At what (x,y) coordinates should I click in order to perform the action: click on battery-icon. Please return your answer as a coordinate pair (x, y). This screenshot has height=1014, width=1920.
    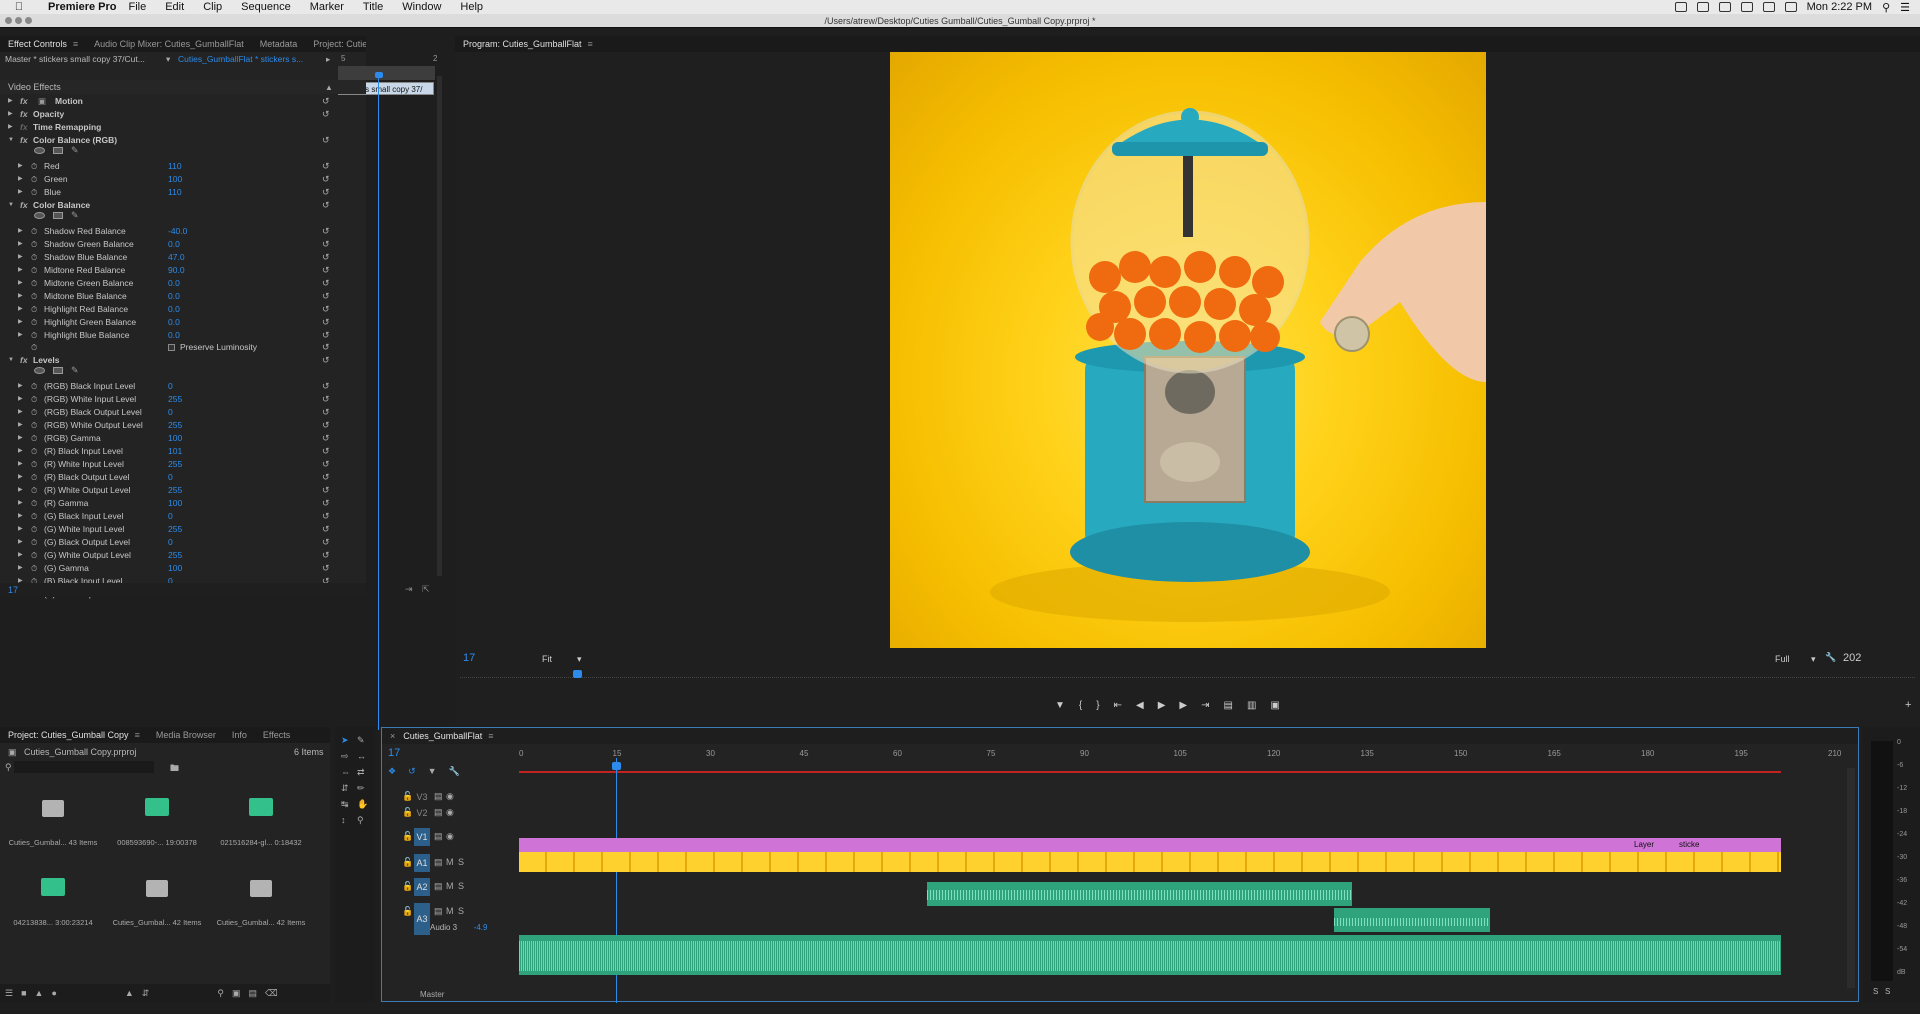
    Looking at the image, I should click on (1790, 7).